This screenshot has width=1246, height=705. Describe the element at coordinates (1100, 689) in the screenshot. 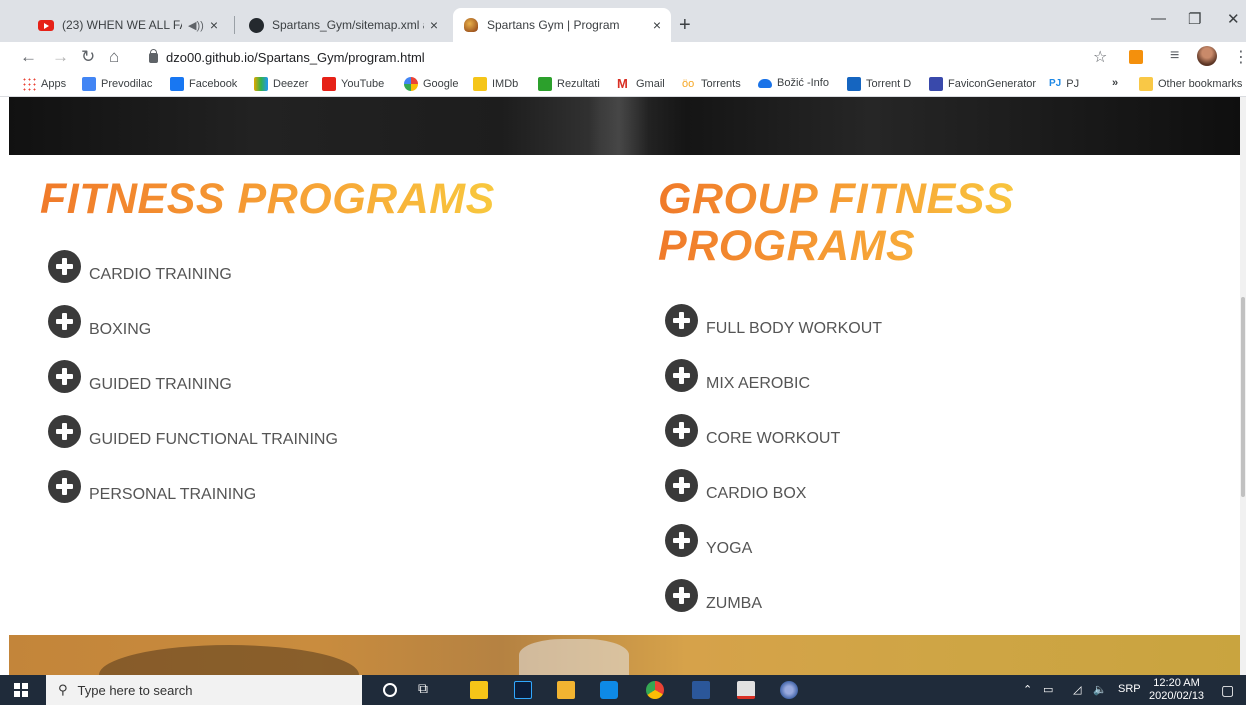

I see `volume-icon: 🔈` at that location.